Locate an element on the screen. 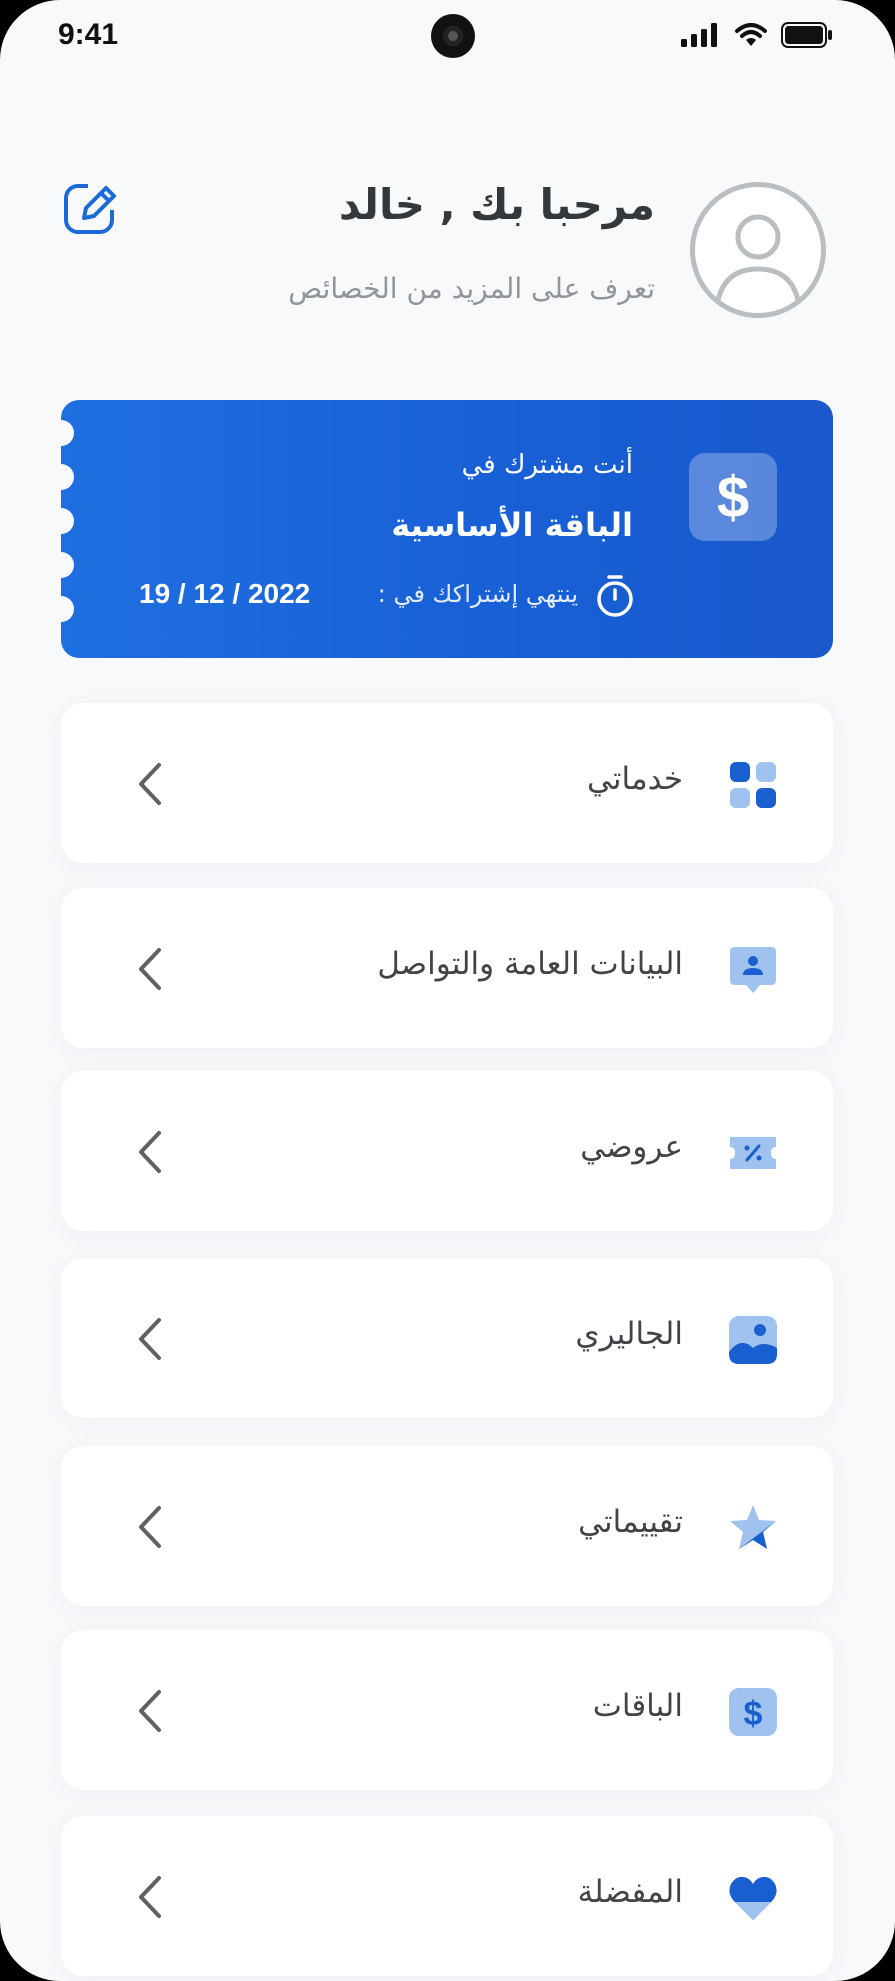 The height and width of the screenshot is (1981, 895). menu-item-label: الباقات is located at coordinates (637, 1706).